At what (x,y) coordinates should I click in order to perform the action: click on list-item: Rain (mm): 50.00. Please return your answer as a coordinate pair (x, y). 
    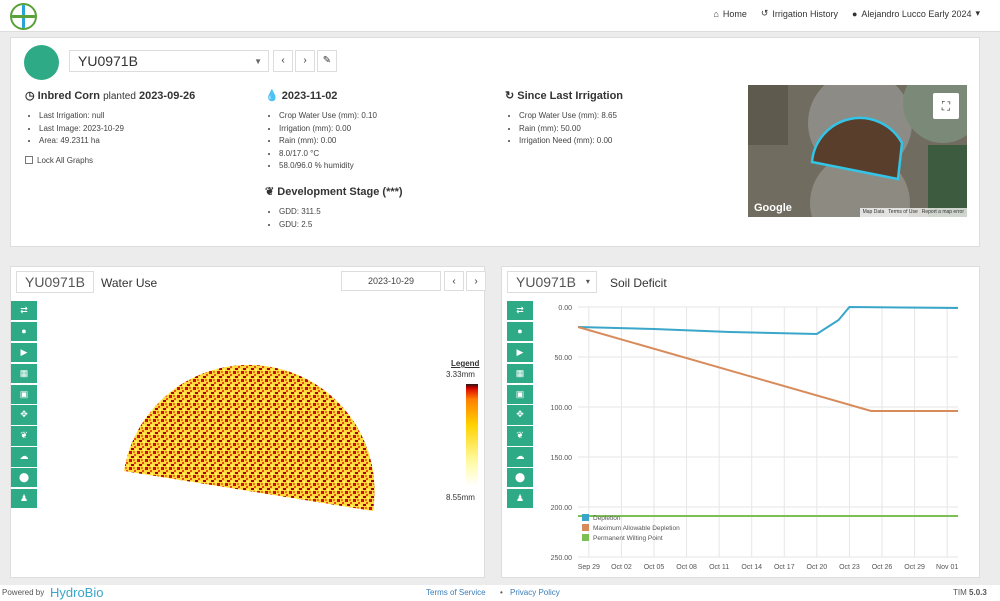
    Looking at the image, I should click on (627, 129).